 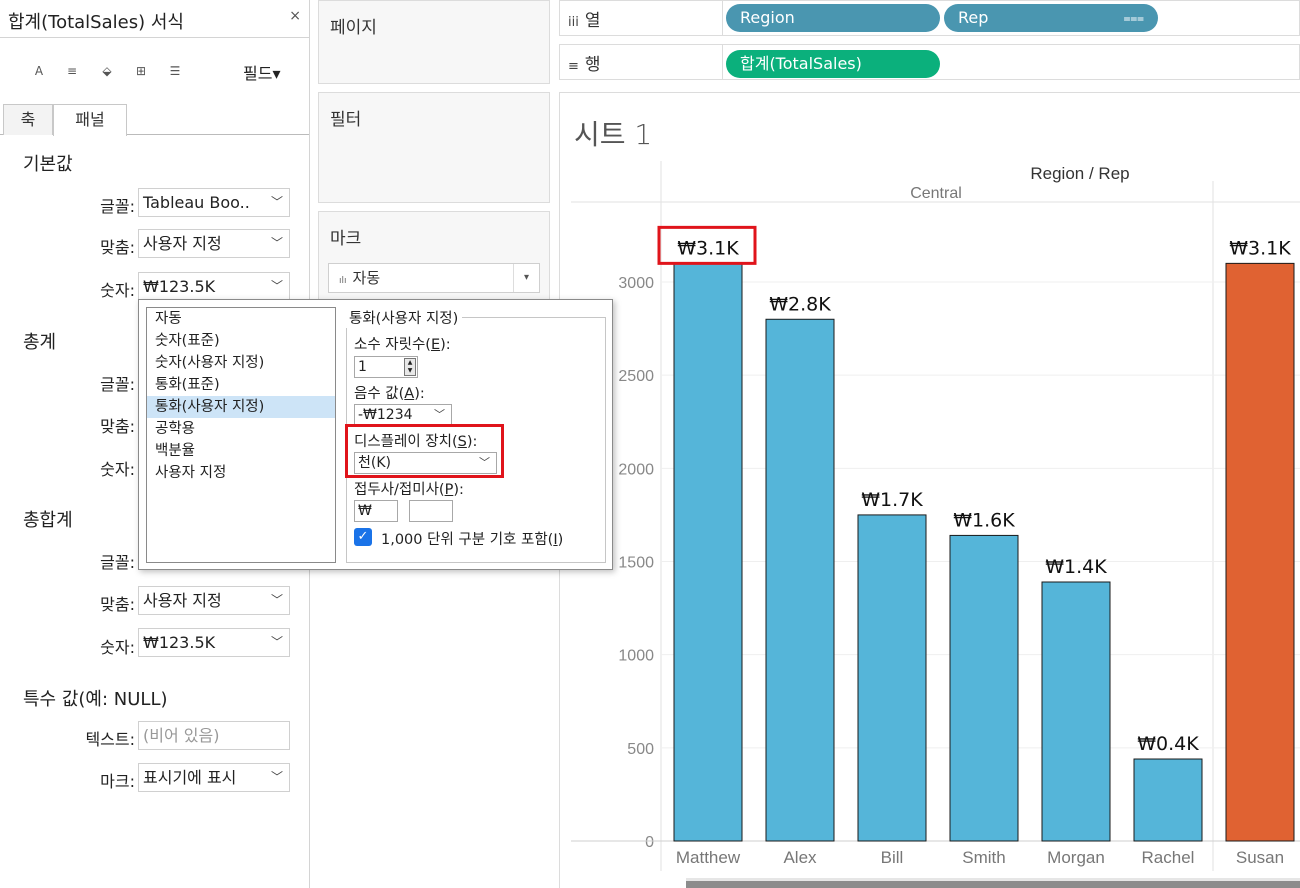 What do you see at coordinates (424, 451) in the screenshot?
I see `display-units-highlight` at bounding box center [424, 451].